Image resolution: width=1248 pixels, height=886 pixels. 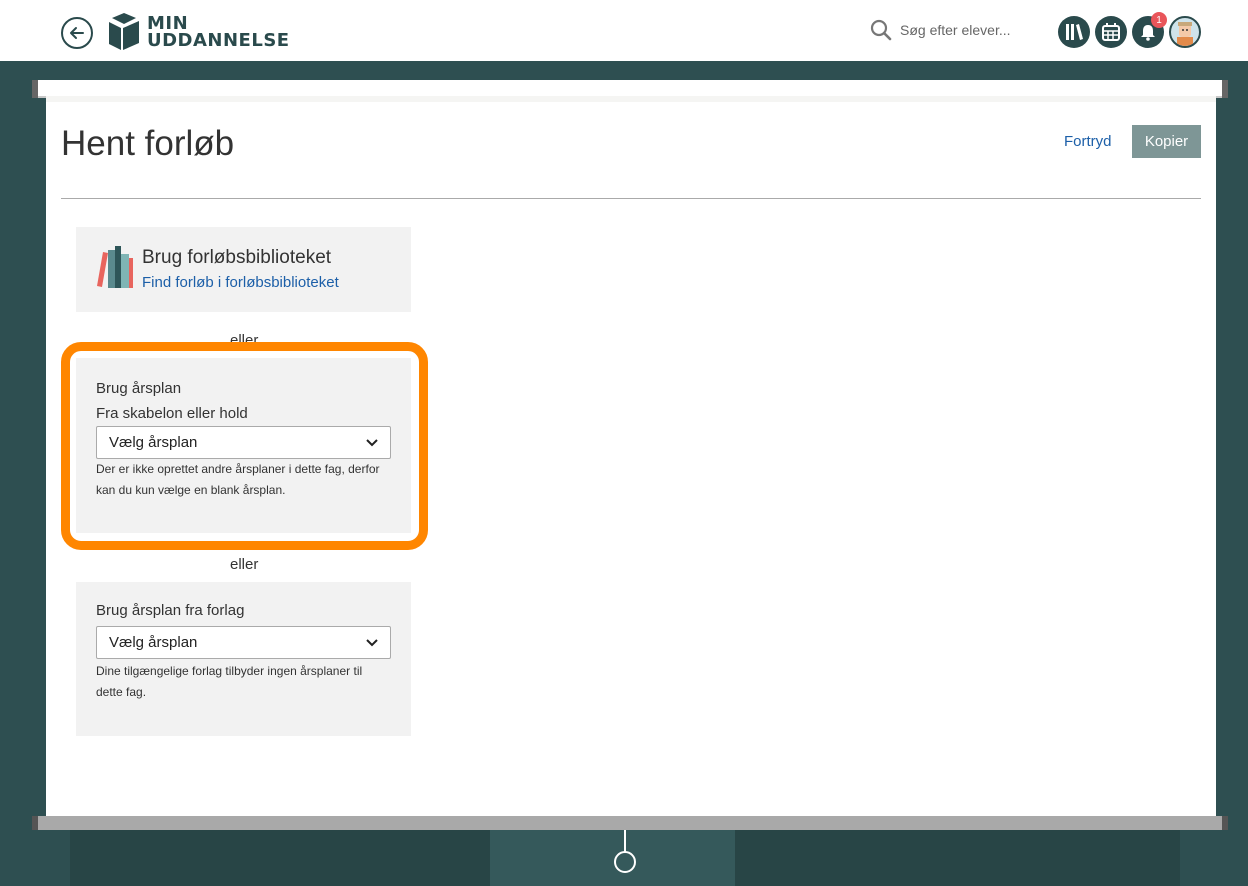 I want to click on avatar, so click(x=1185, y=32).